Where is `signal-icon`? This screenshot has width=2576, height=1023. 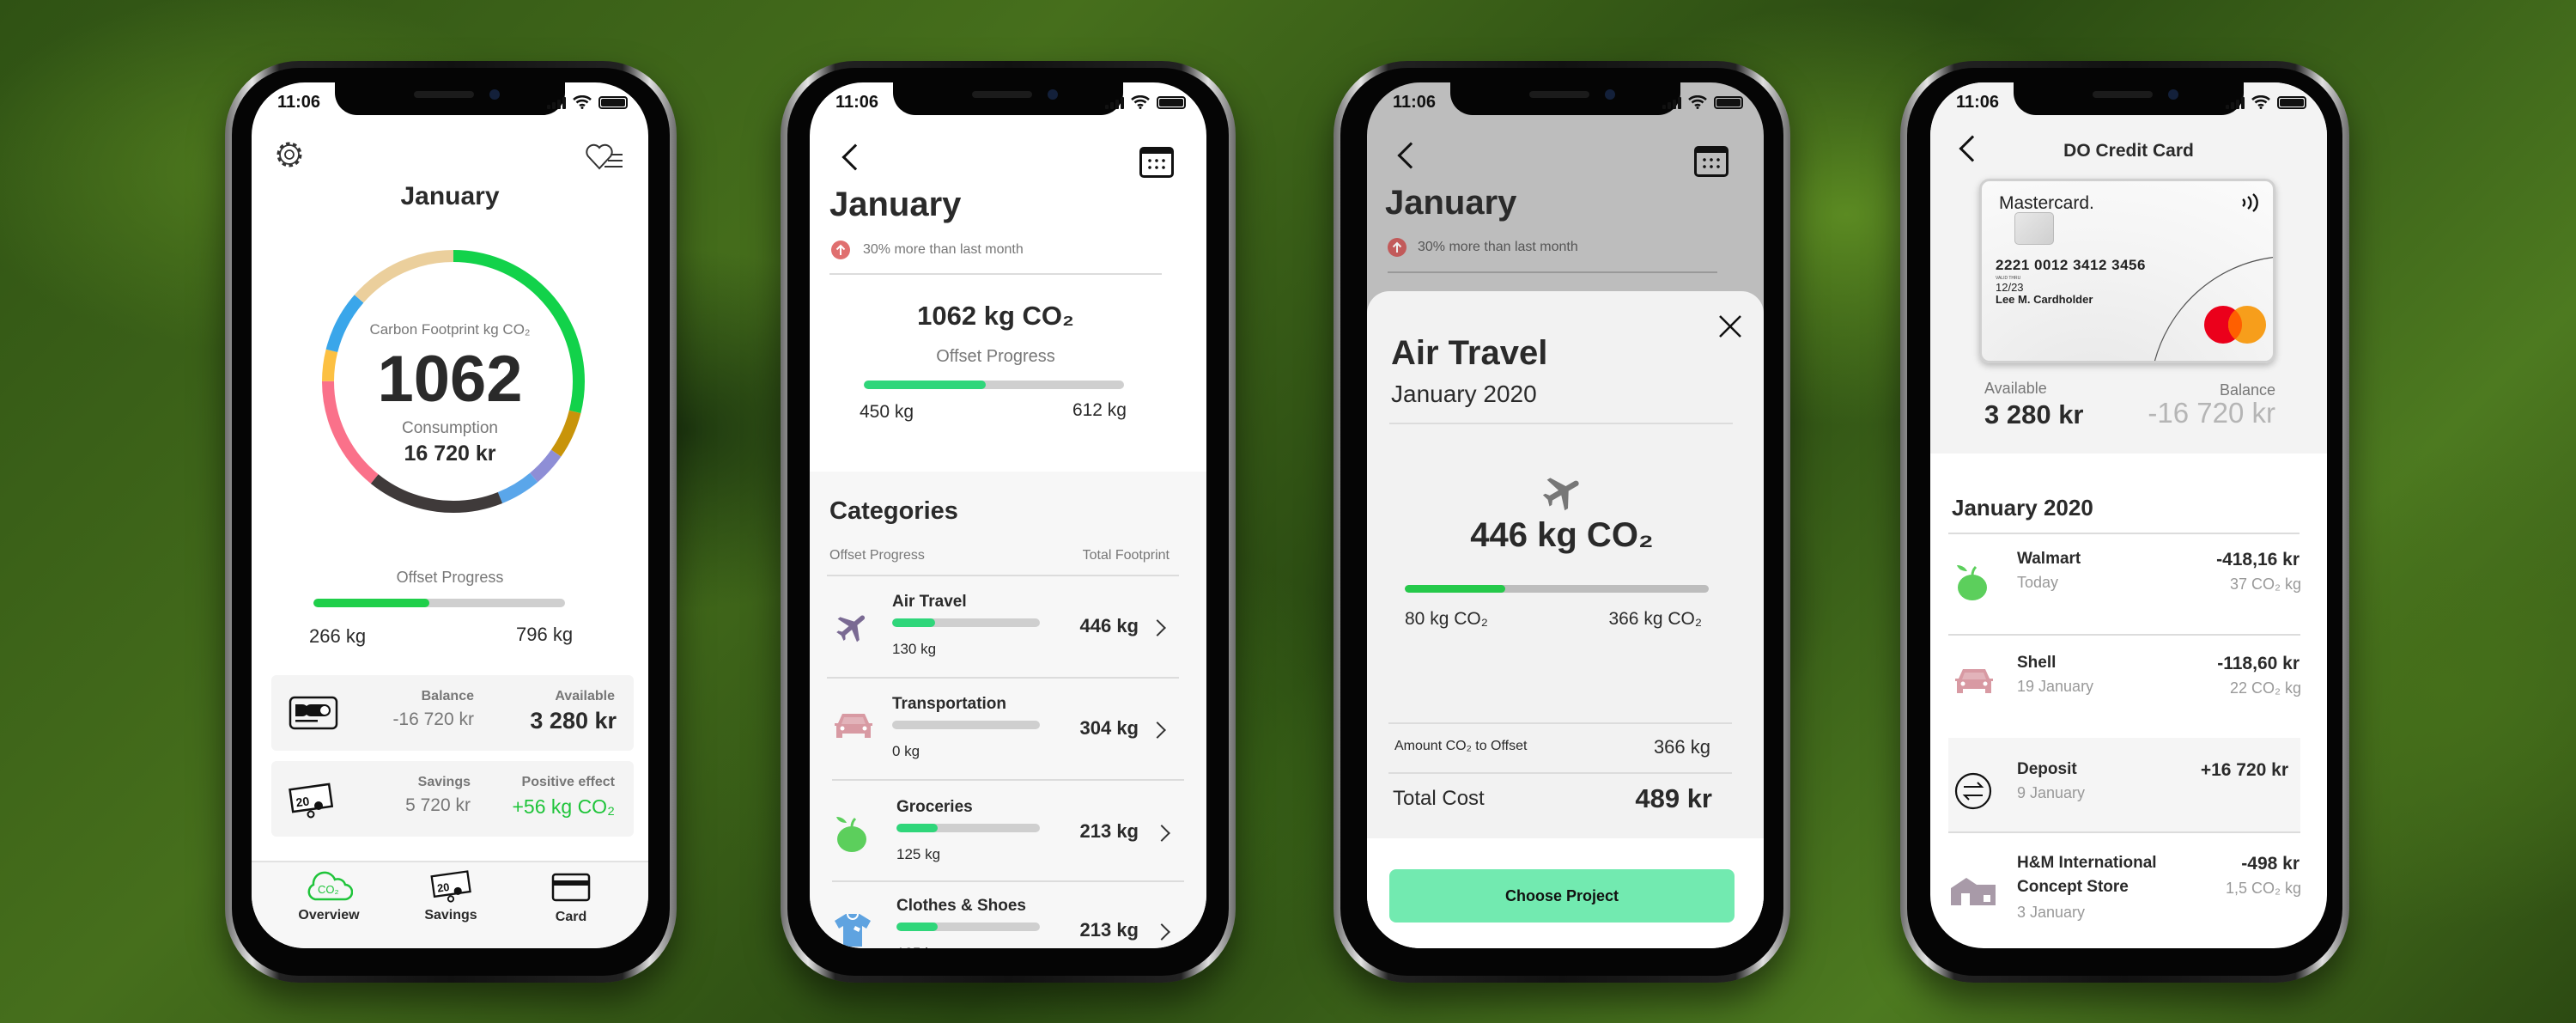 signal-icon is located at coordinates (556, 103).